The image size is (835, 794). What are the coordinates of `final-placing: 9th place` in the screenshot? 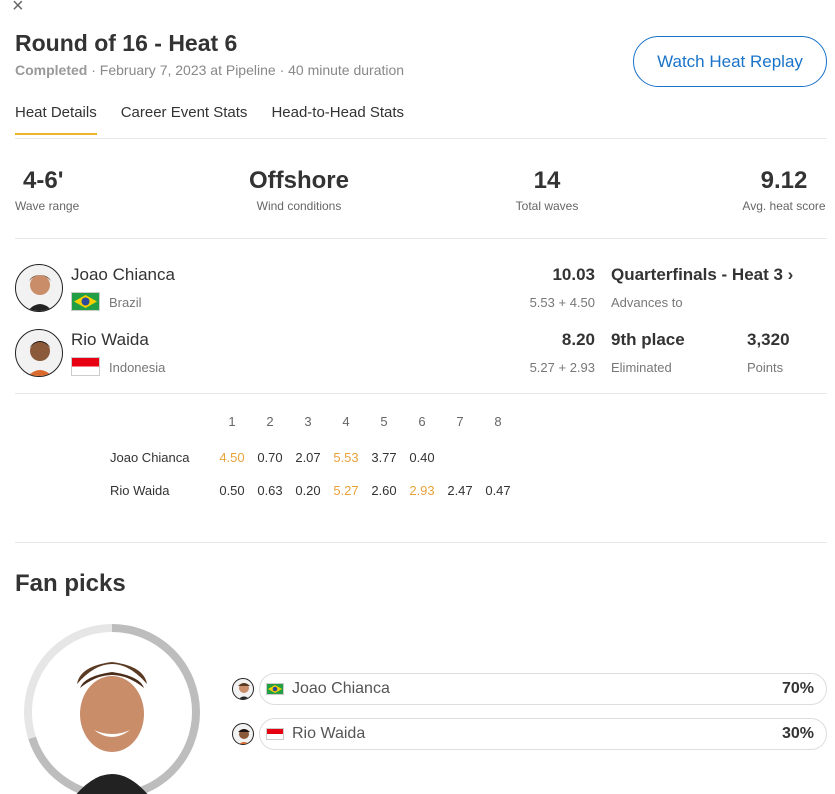 It's located at (648, 339).